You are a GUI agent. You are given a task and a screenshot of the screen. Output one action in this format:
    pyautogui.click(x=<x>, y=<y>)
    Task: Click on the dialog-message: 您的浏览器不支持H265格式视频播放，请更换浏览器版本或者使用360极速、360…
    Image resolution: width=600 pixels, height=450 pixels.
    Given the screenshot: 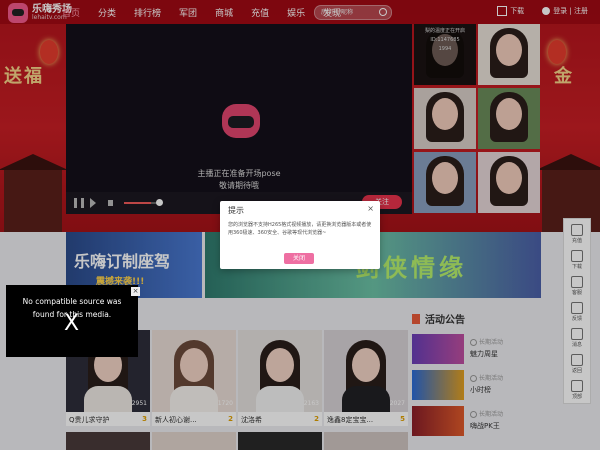 What is the action you would take?
    pyautogui.click(x=300, y=229)
    